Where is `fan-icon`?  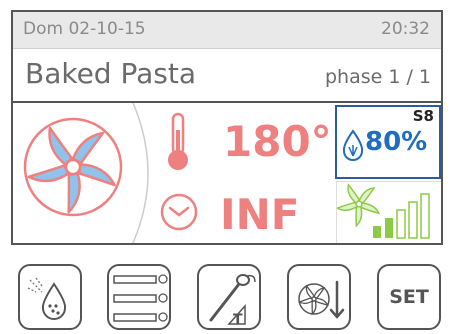
fan-icon is located at coordinates (73, 167).